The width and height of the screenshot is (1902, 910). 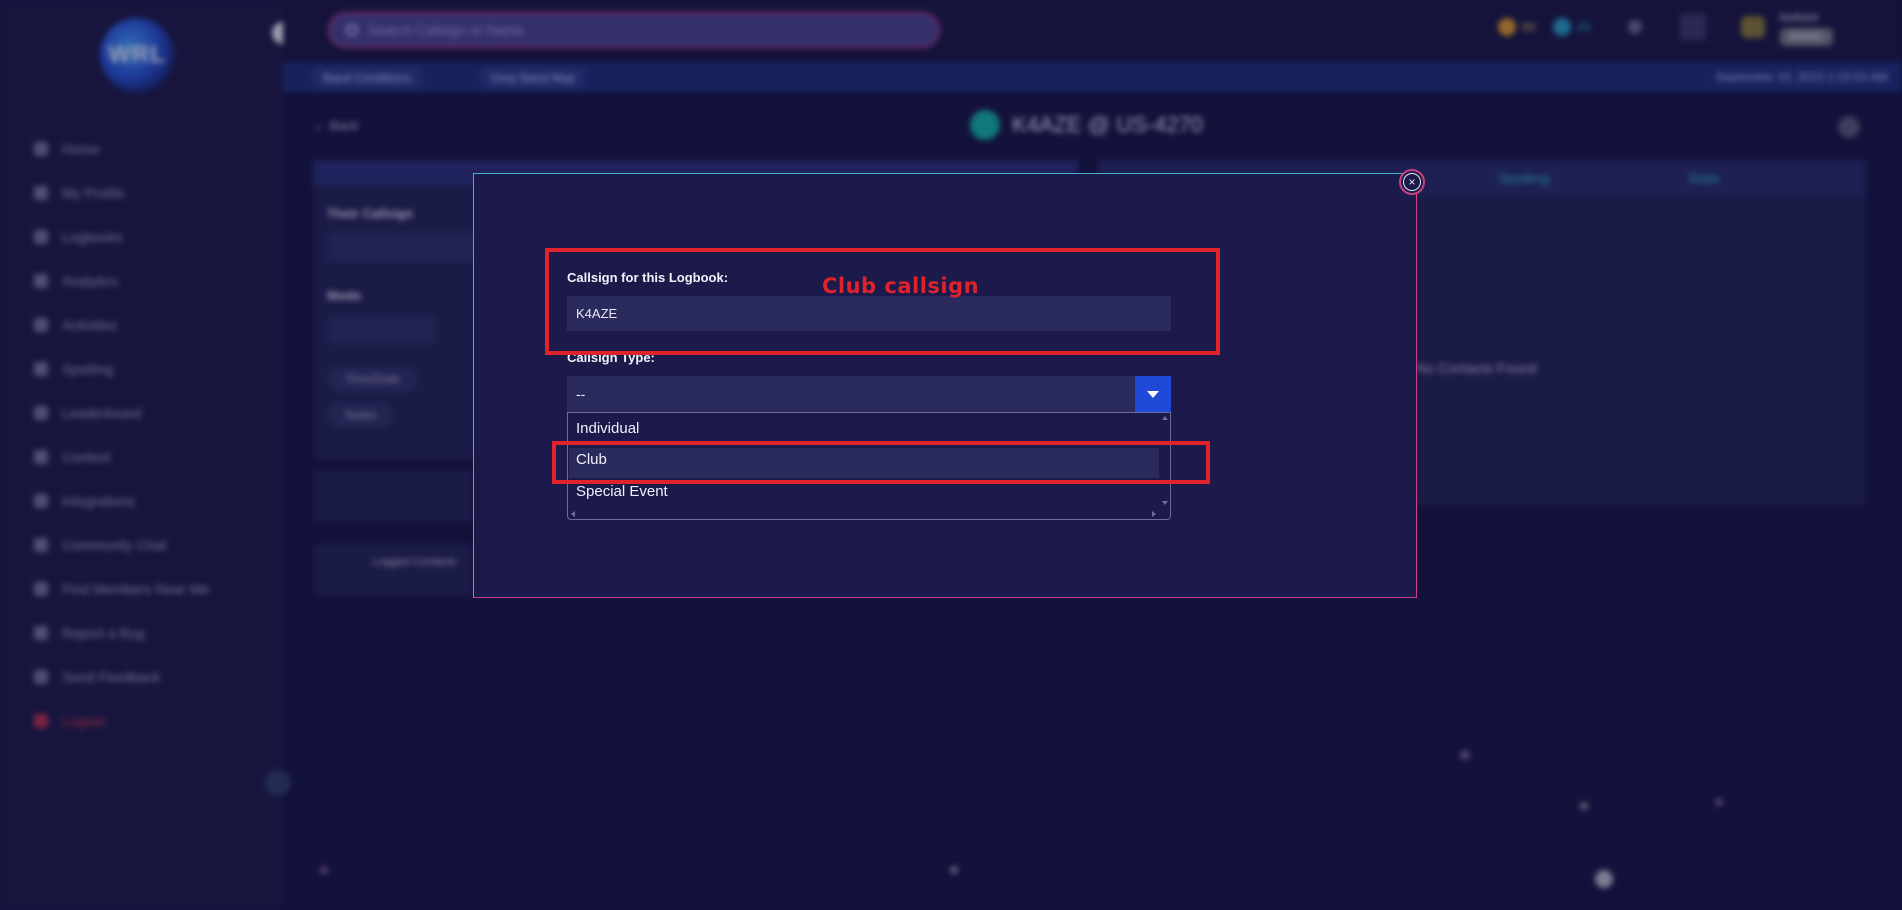 I want to click on callsign-type-select: --, so click(x=869, y=394).